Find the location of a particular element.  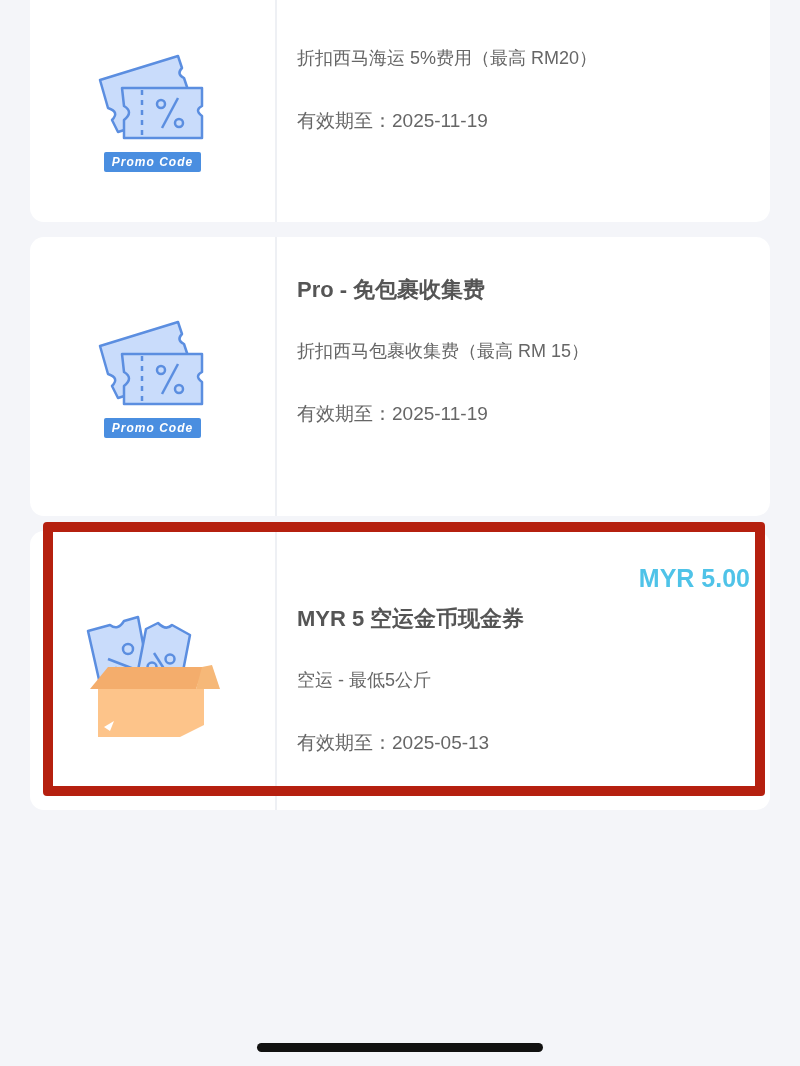

voucher-description: 空运 - 最低5公斤 is located at coordinates (364, 680).